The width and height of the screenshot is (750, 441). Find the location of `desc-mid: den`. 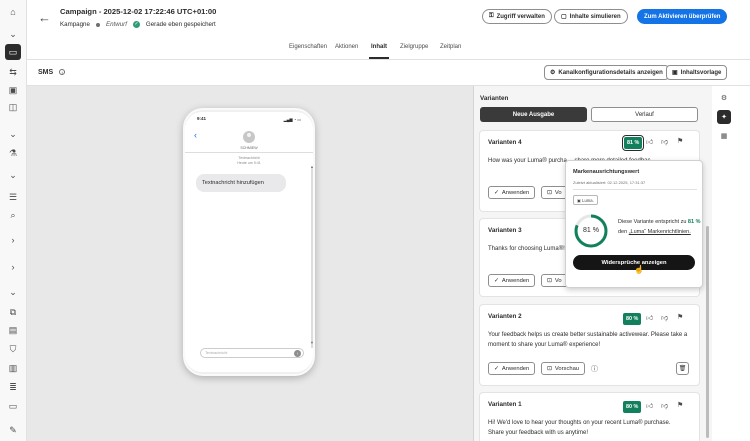

desc-mid: den is located at coordinates (623, 231).